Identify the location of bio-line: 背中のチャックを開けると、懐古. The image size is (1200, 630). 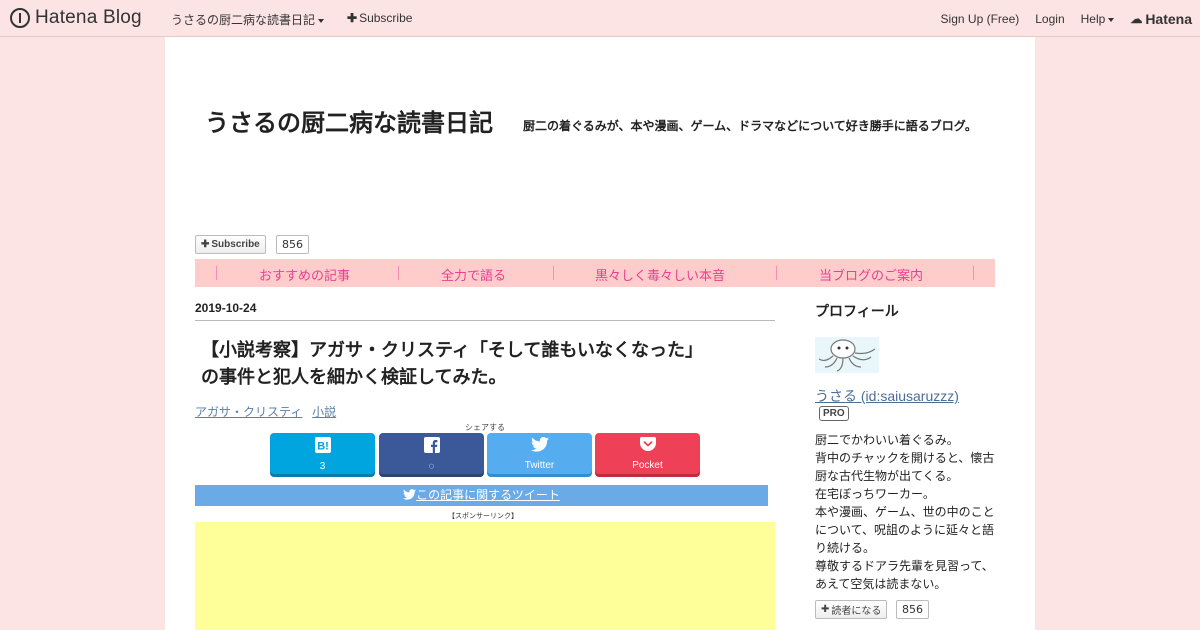
(905, 458).